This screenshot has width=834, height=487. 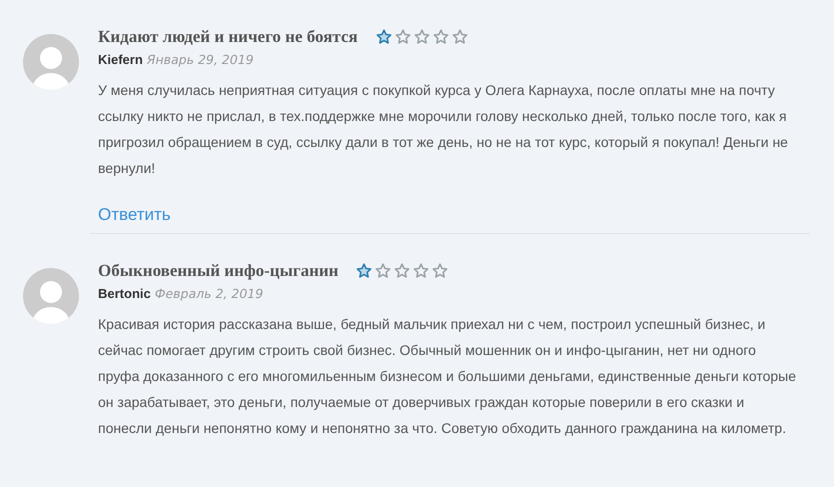 What do you see at coordinates (209, 293) in the screenshot?
I see `review-date: Февраль 2, 2019` at bounding box center [209, 293].